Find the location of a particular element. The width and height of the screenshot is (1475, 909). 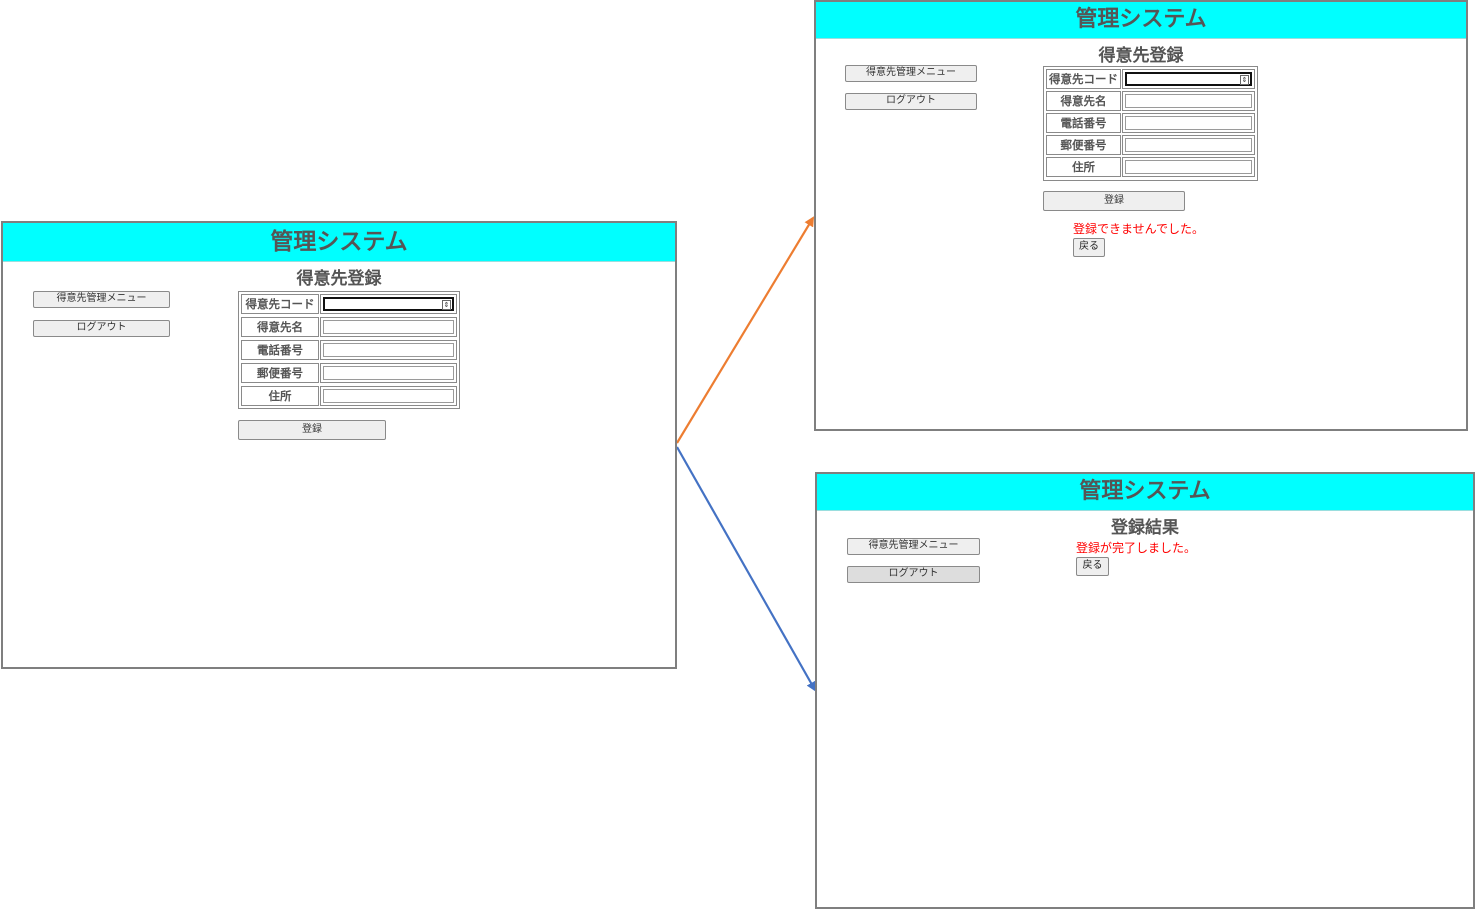

arrow-to-error-screen is located at coordinates (745, 330).